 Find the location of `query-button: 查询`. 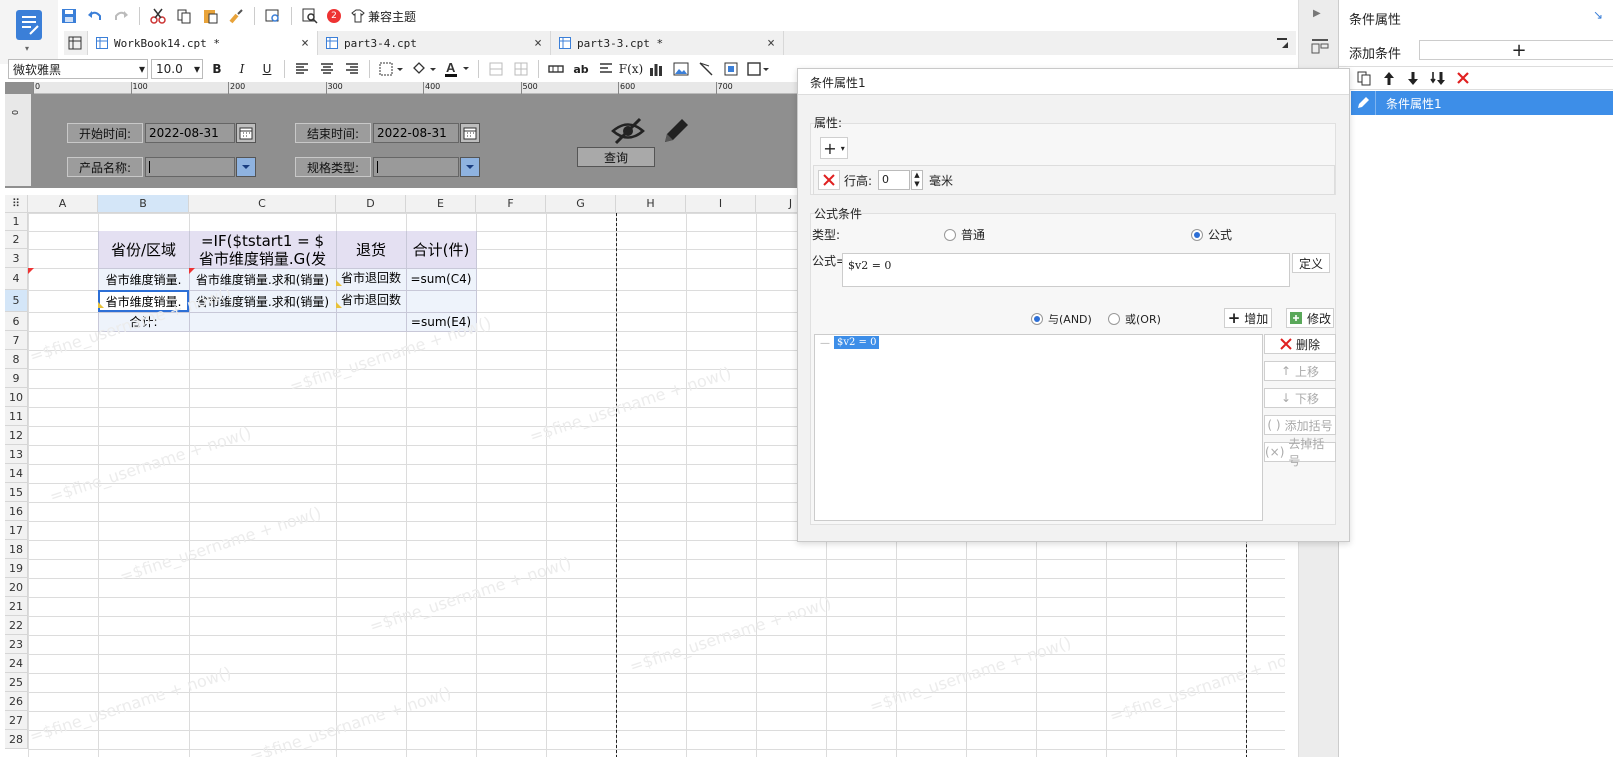

query-button: 查询 is located at coordinates (616, 157).